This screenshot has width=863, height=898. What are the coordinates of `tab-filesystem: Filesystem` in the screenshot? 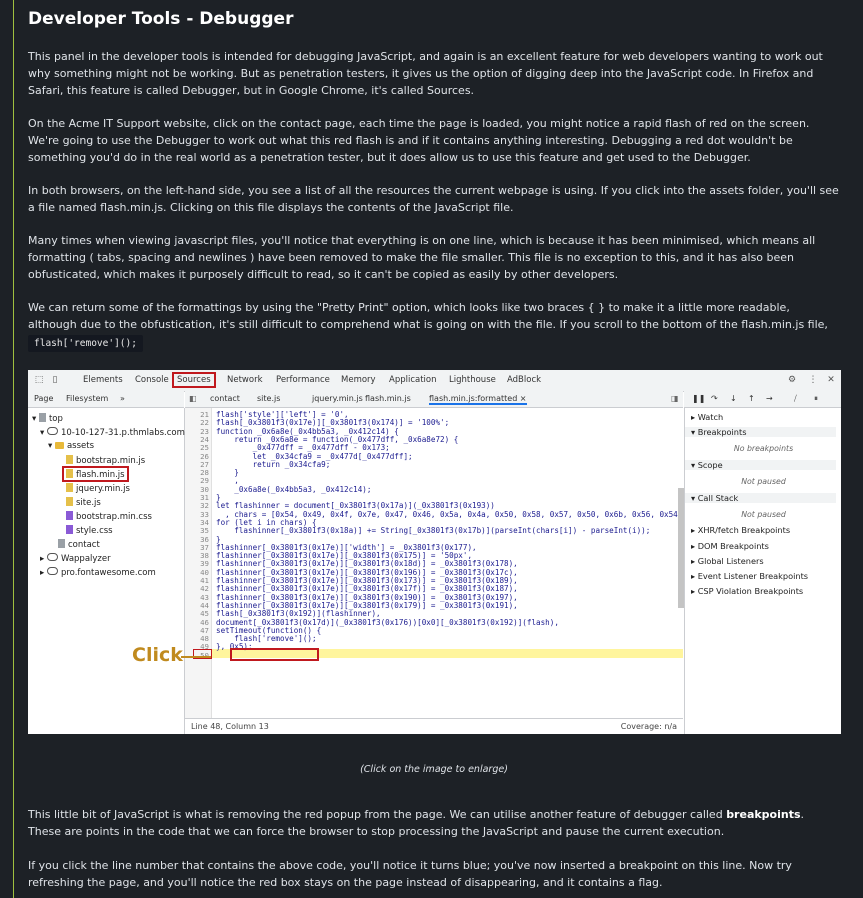 It's located at (87, 398).